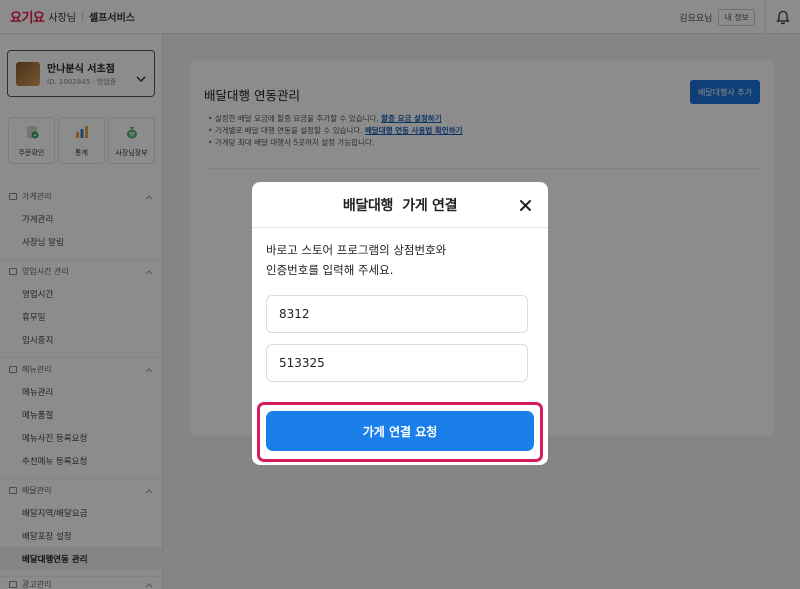 This screenshot has height=589, width=800. I want to click on description-line: 인증번호를 입력해 주세요., so click(330, 270).